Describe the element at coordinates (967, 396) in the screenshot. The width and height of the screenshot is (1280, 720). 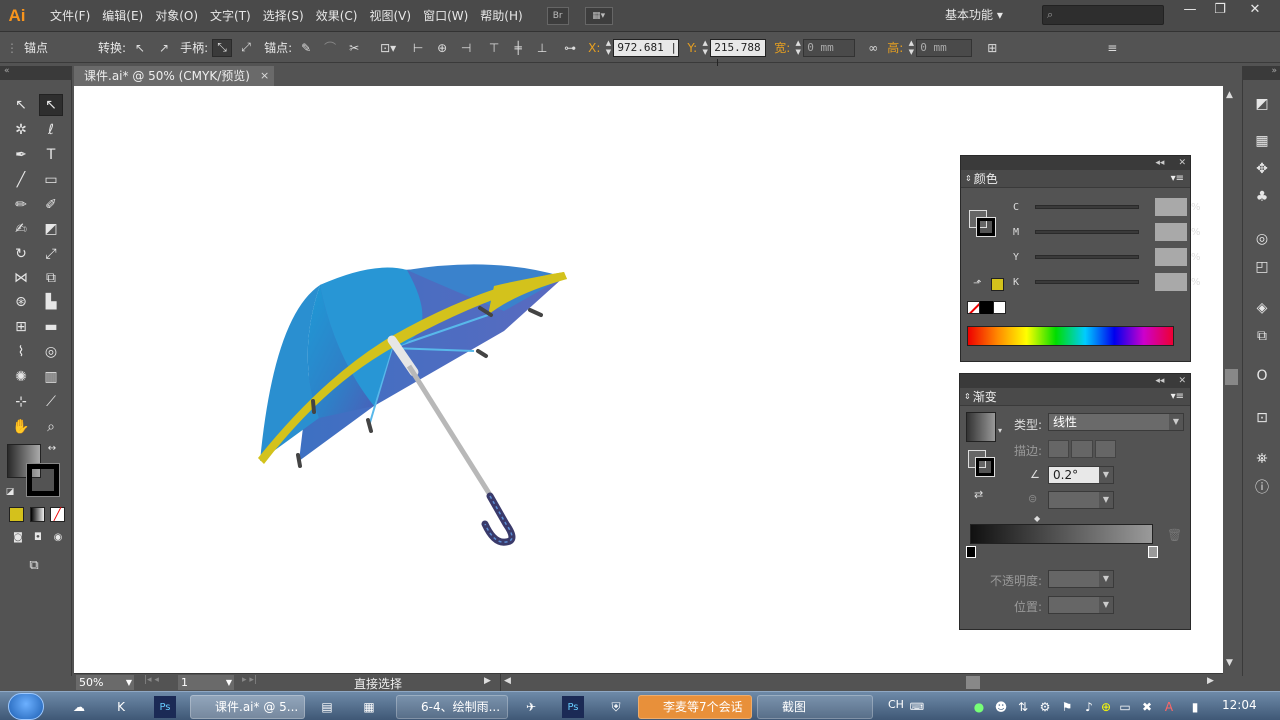
I see `panel-toggle-icon: ⇕` at that location.